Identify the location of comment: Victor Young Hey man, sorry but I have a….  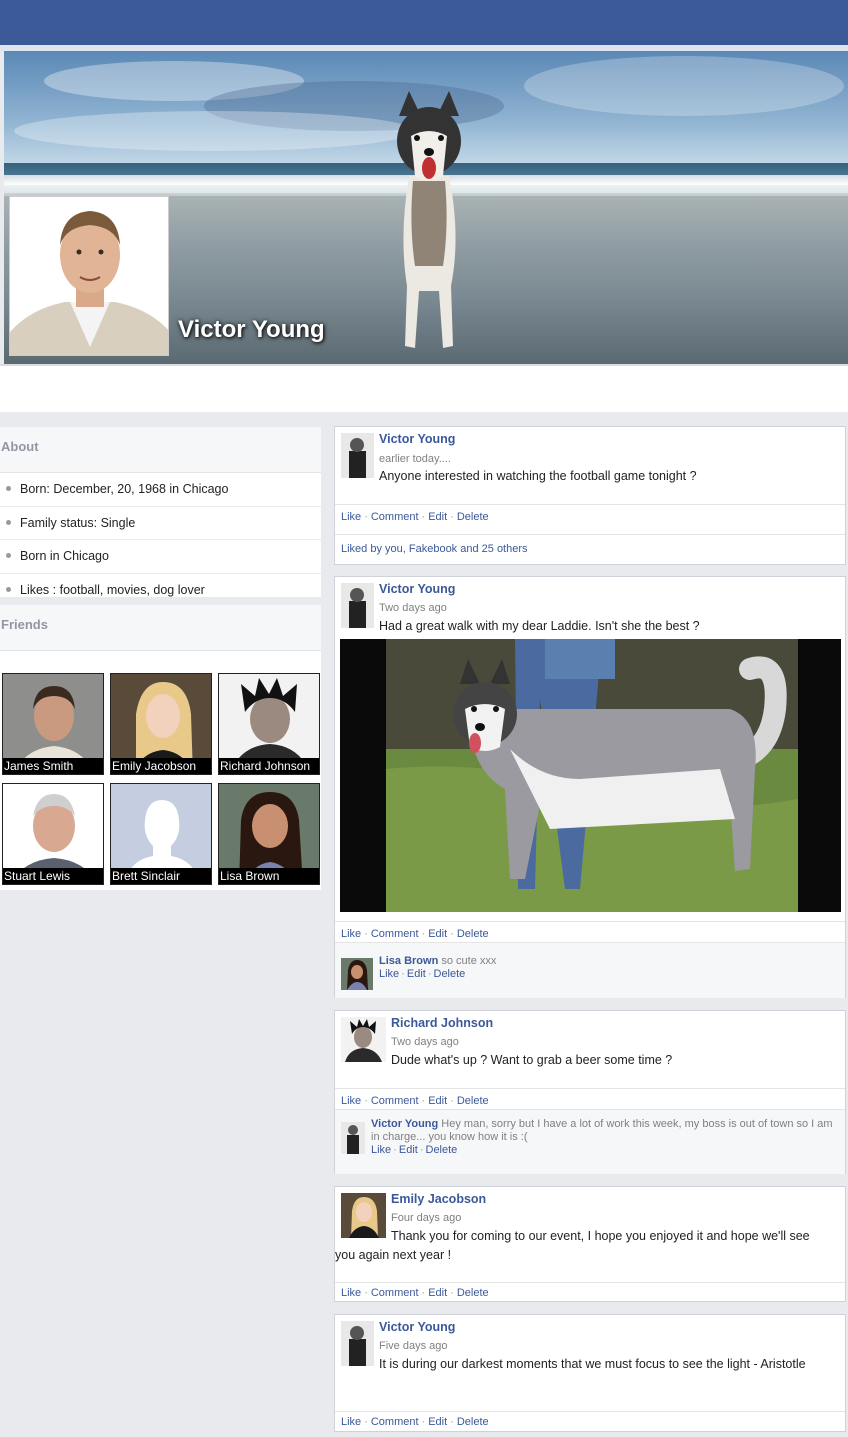
(590, 1141).